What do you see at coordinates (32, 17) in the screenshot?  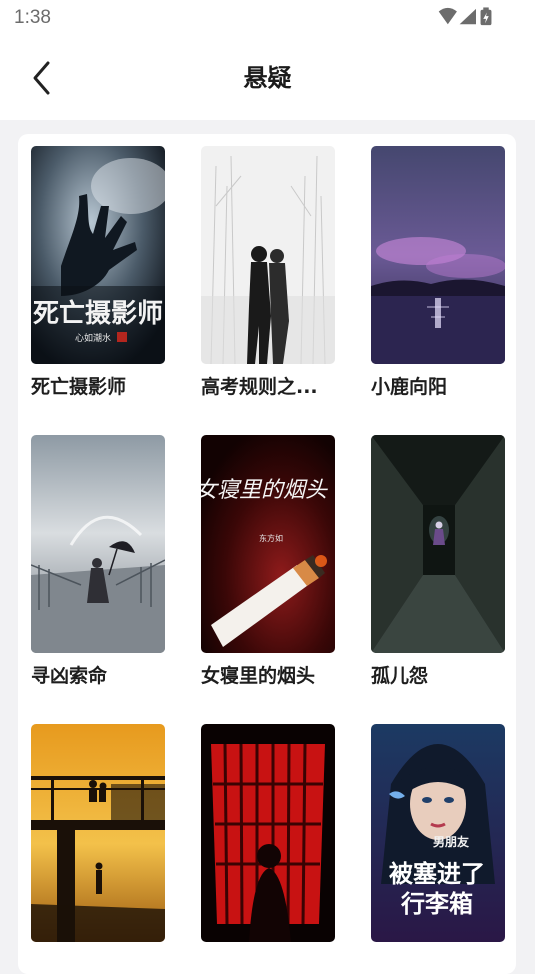 I see `status-time: 1:38` at bounding box center [32, 17].